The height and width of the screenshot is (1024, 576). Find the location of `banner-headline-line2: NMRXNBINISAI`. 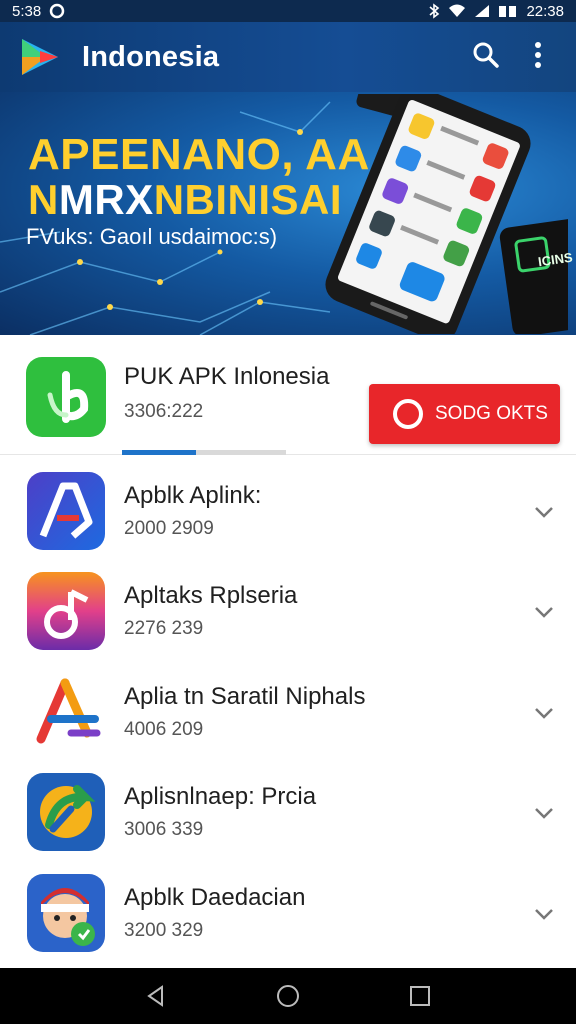

banner-headline-line2: NMRXNBINISAI is located at coordinates (185, 200).